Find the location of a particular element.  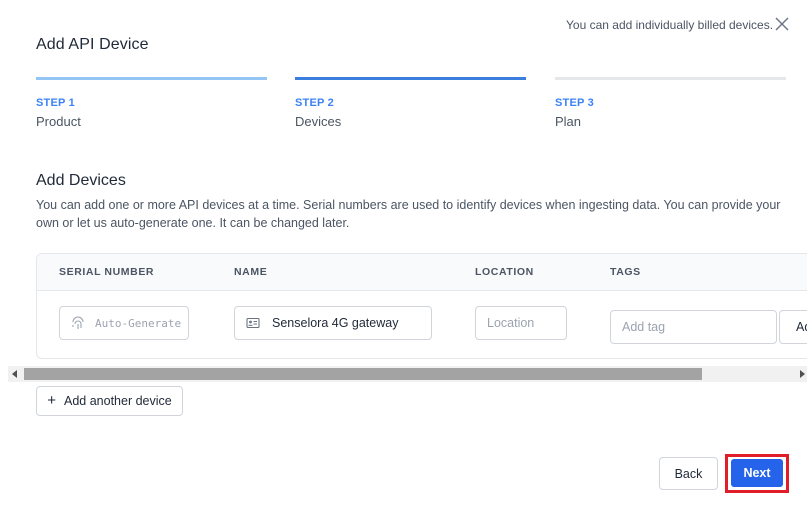

section-title: Add Devices is located at coordinates (81, 180).